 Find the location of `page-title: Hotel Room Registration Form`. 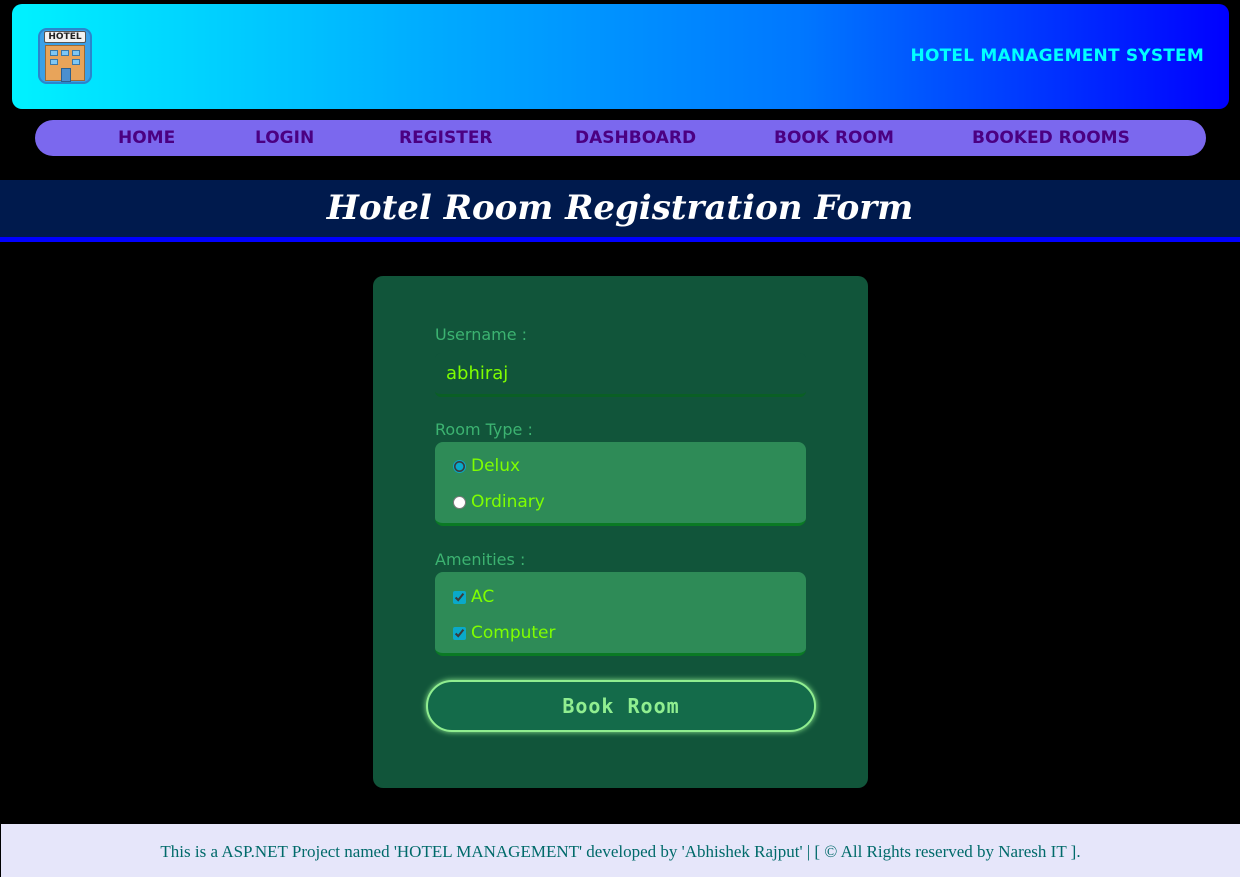

page-title: Hotel Room Registration Form is located at coordinates (620, 208).